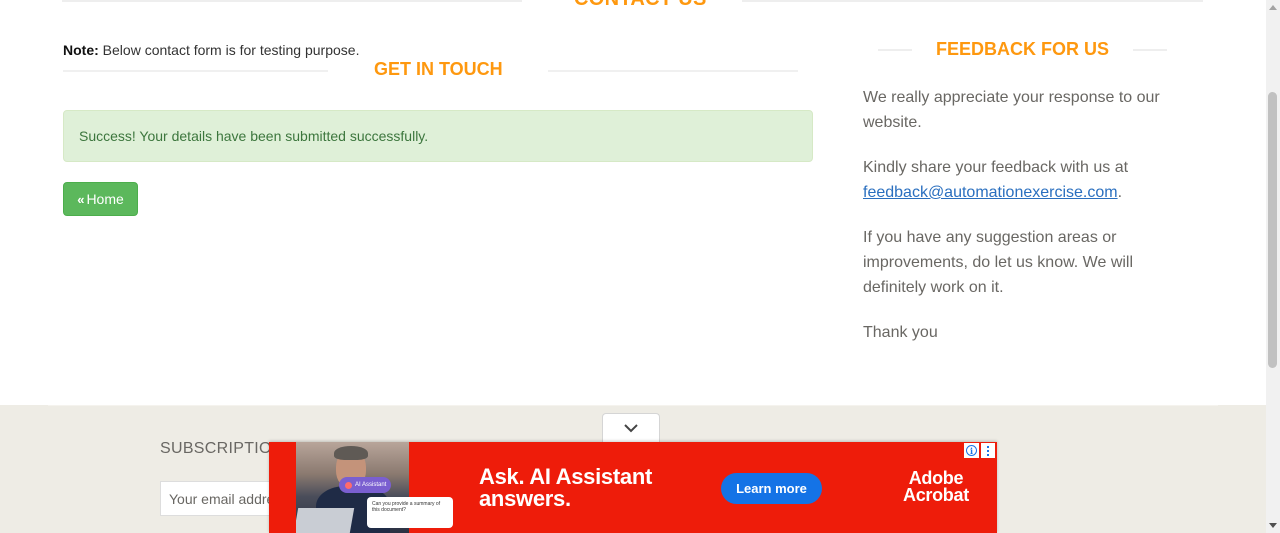 Image resolution: width=1280 pixels, height=533 pixels. I want to click on ad-brand-line2: Acrobat, so click(936, 495).